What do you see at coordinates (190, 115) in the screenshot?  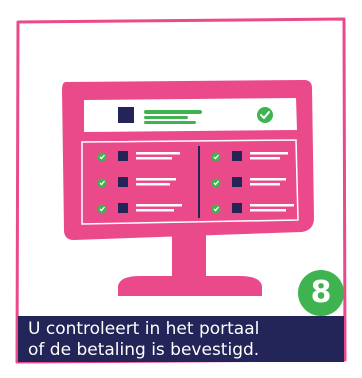 I see `portal-header-bar` at bounding box center [190, 115].